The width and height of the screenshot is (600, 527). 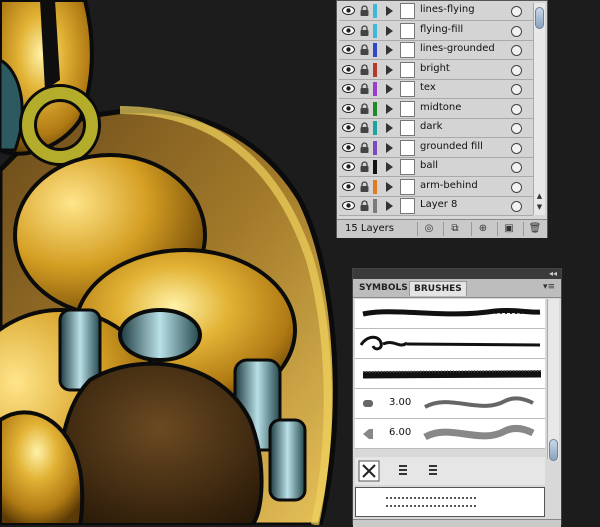 I want to click on calligraphic-brush-icon, so click(x=449, y=432).